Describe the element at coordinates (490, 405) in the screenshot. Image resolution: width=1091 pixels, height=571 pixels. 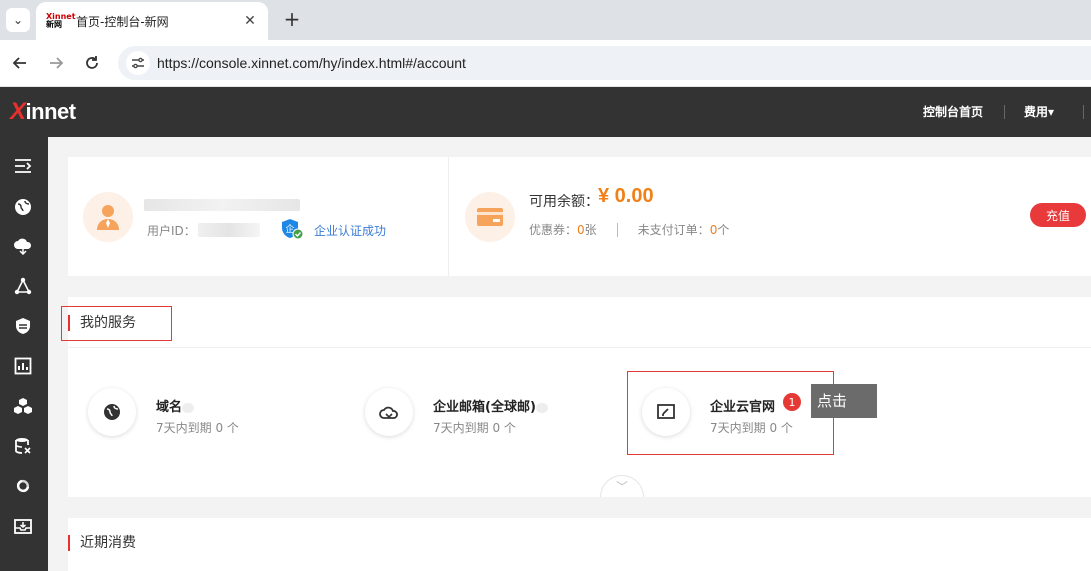
I see `service-name: 企业邮箱(全球邮)` at that location.